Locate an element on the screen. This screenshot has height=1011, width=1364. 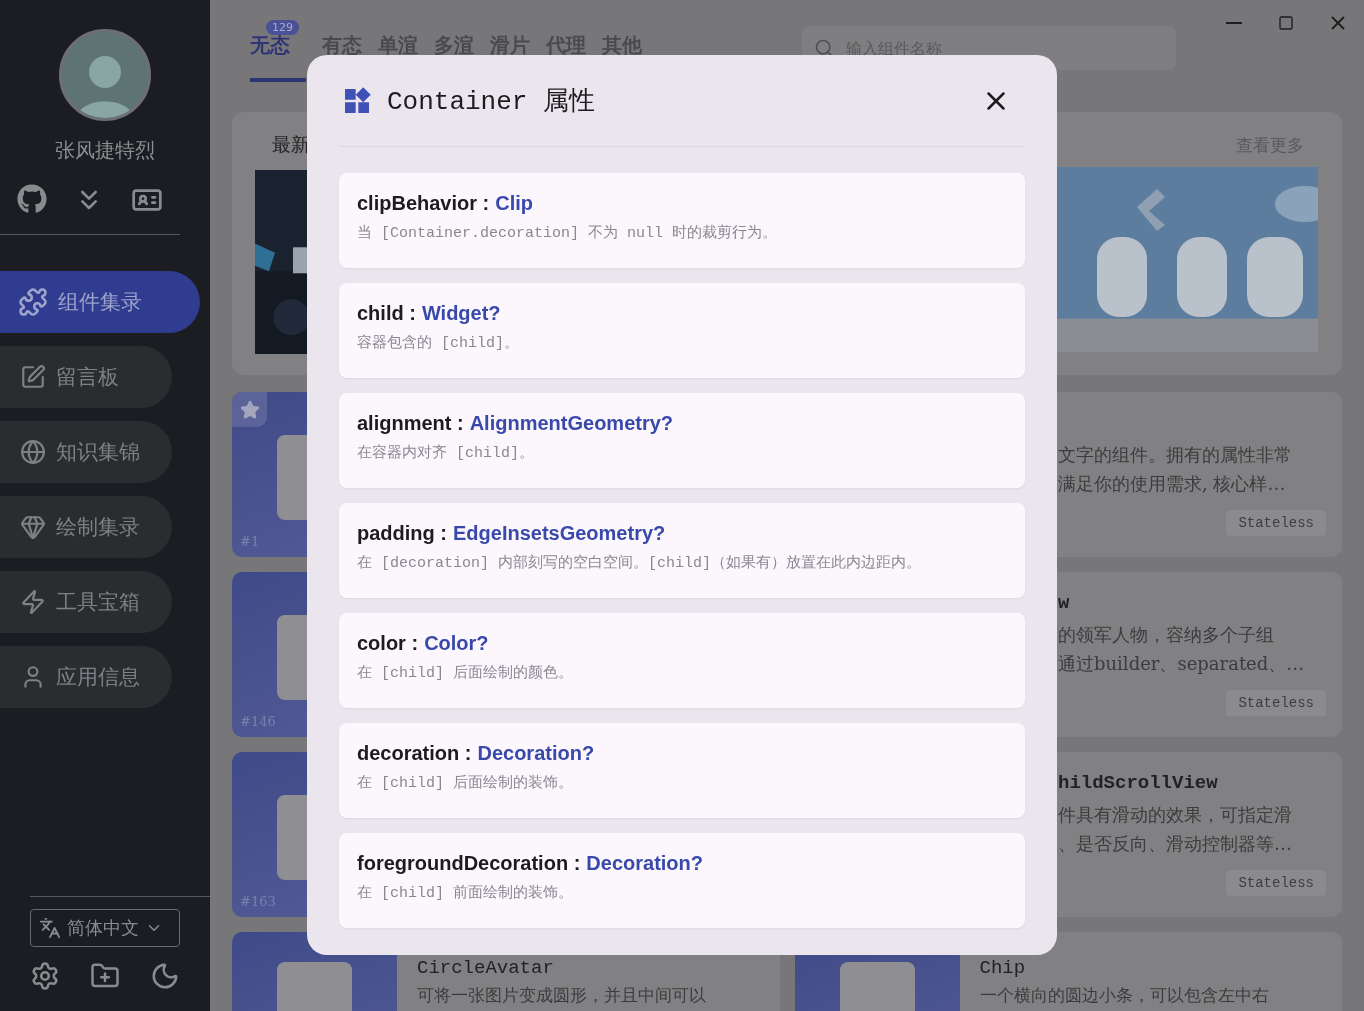
property-name: decoration : is located at coordinates (414, 753).